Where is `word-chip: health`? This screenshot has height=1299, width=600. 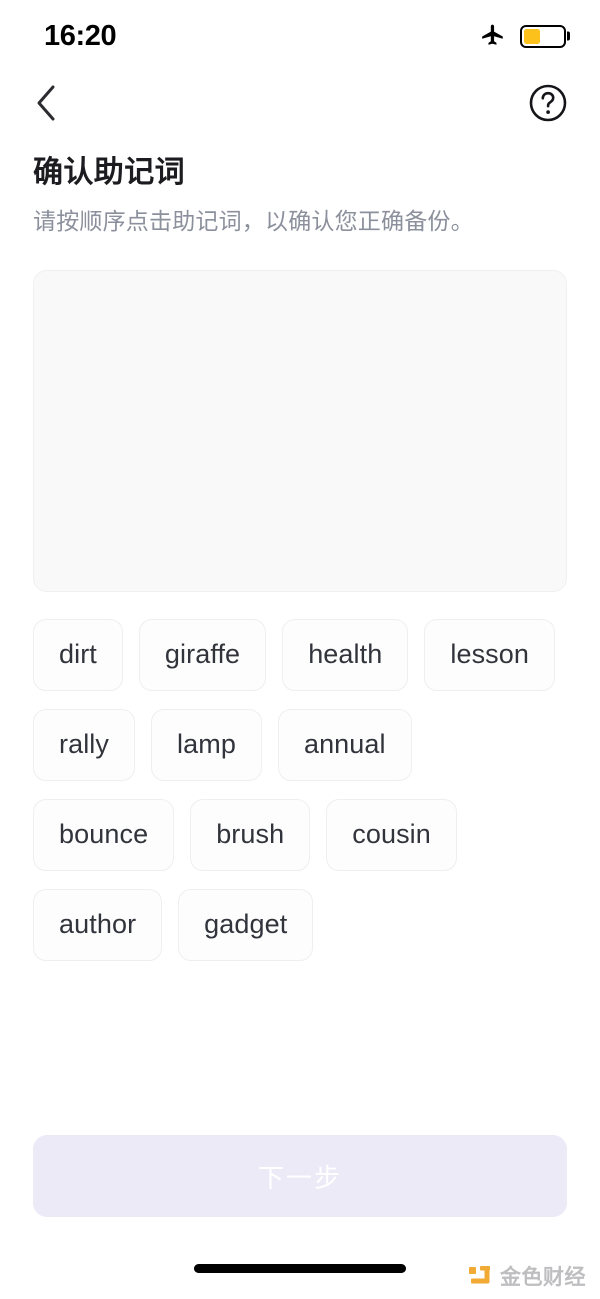
word-chip: health is located at coordinates (345, 654).